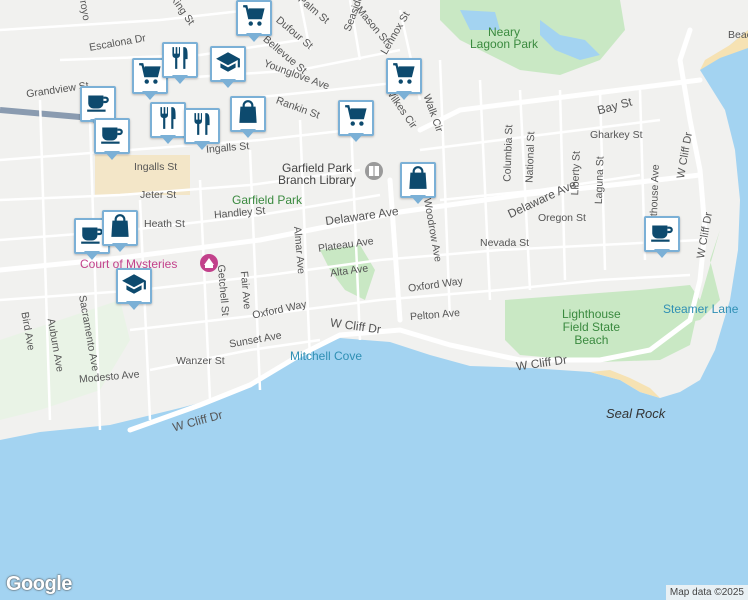 This screenshot has width=748, height=600. I want to click on lighthouse-beach-label: Lighthouse Field State Beach, so click(591, 327).